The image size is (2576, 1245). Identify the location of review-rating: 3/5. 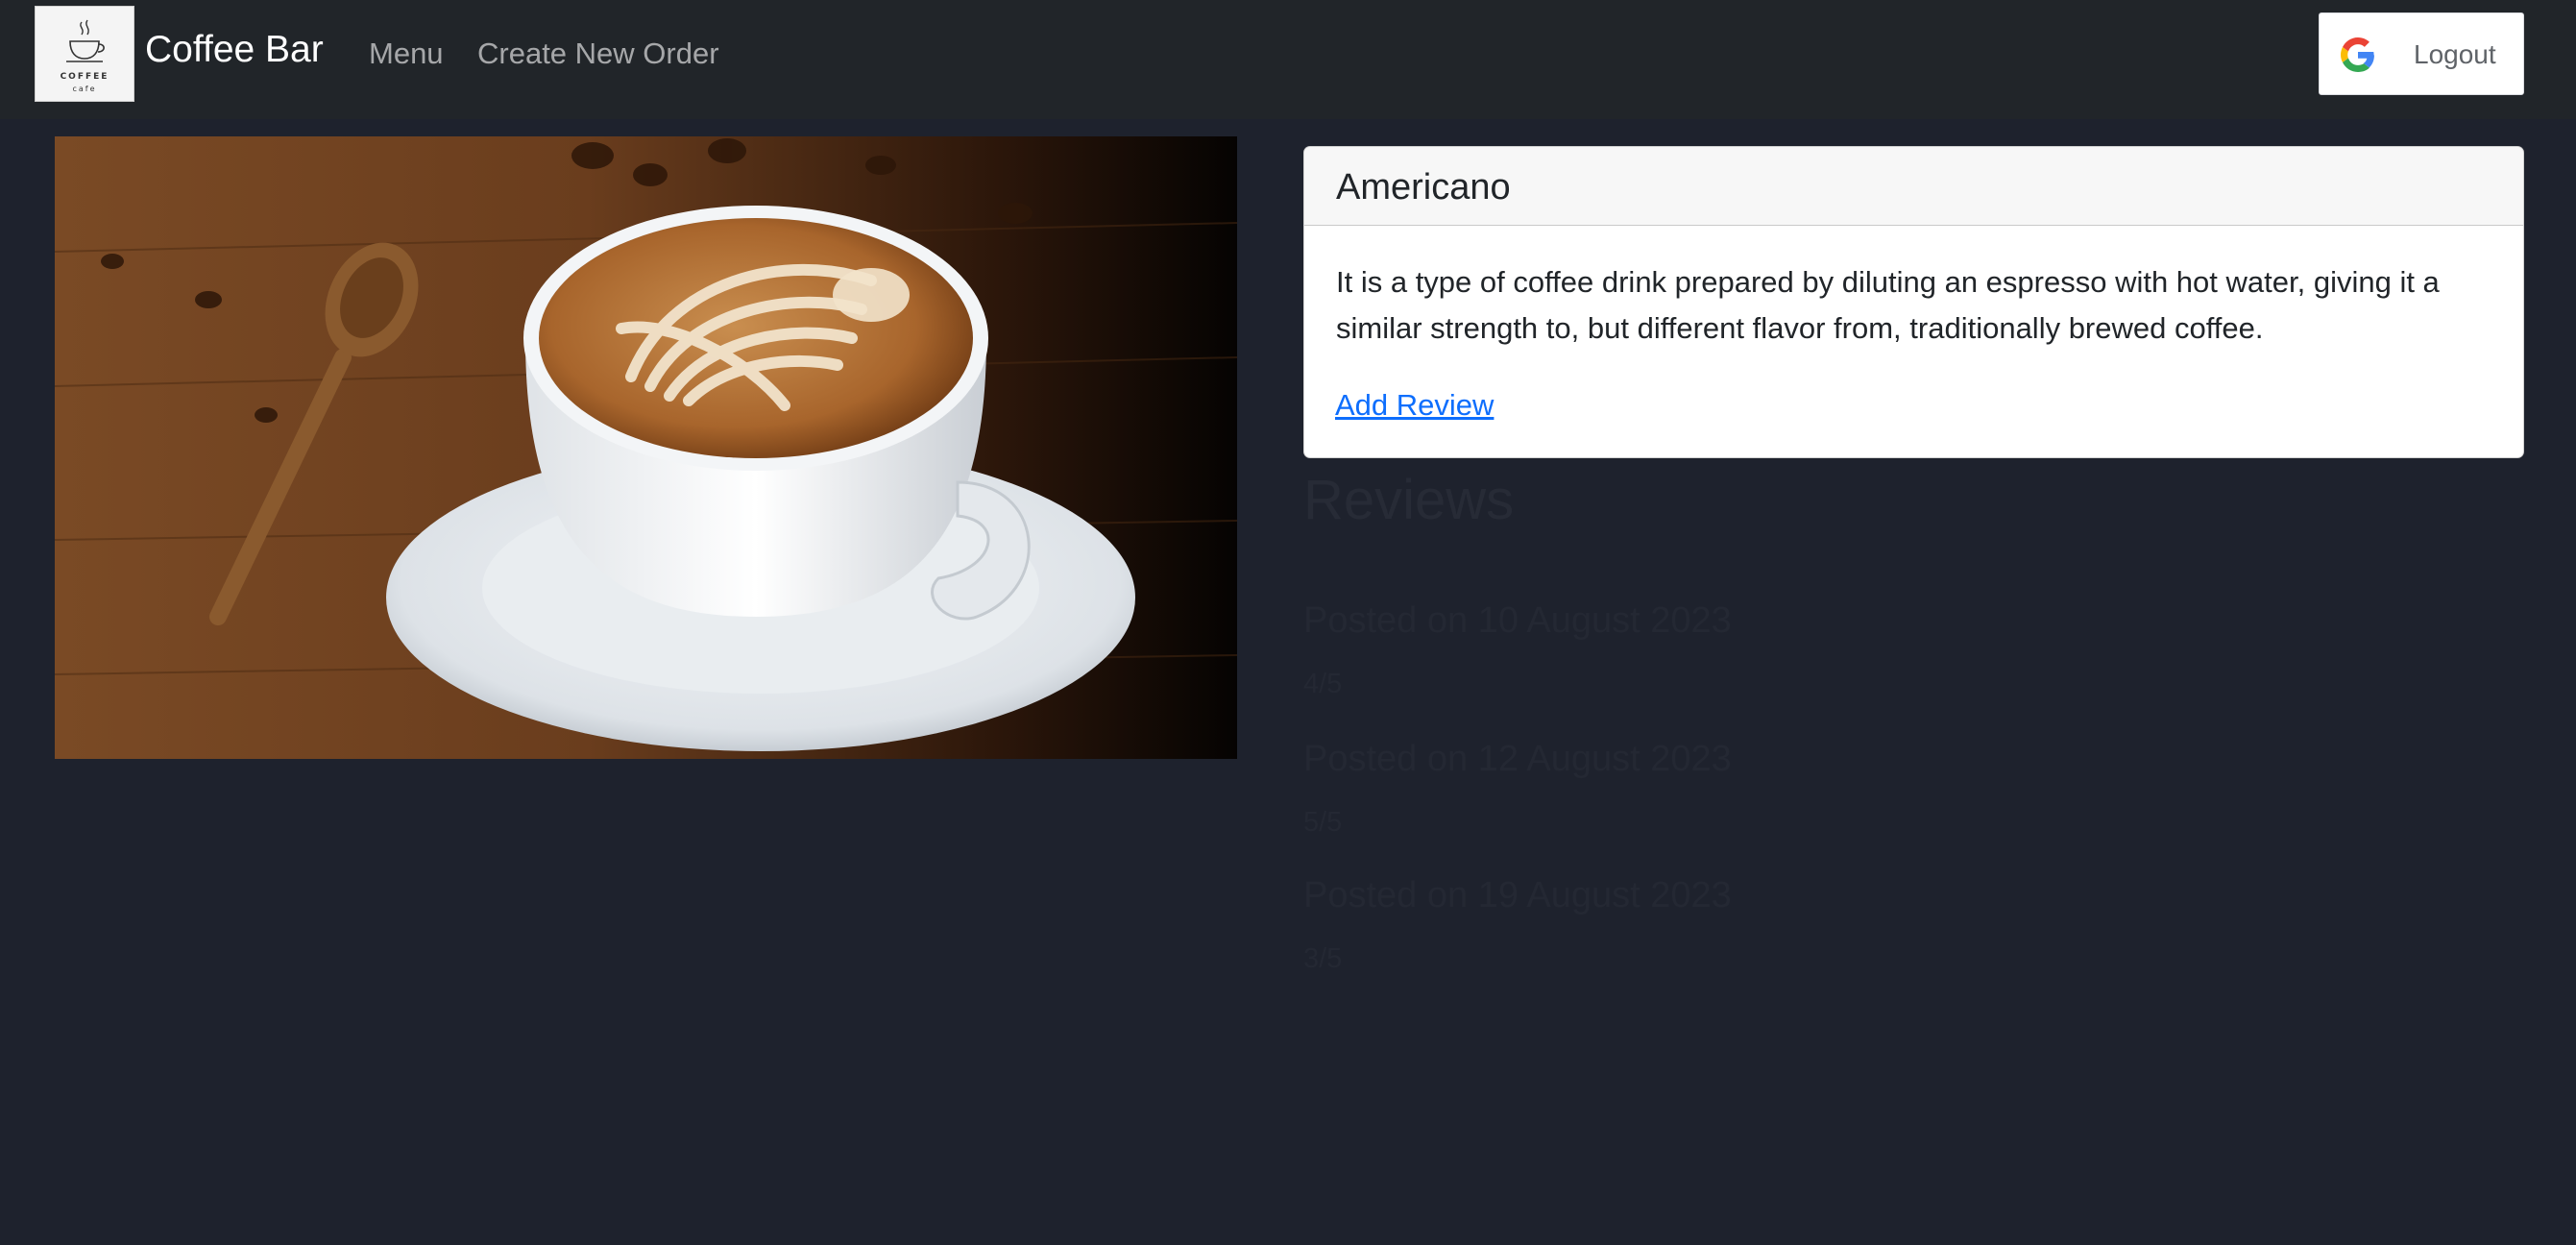
(1323, 958).